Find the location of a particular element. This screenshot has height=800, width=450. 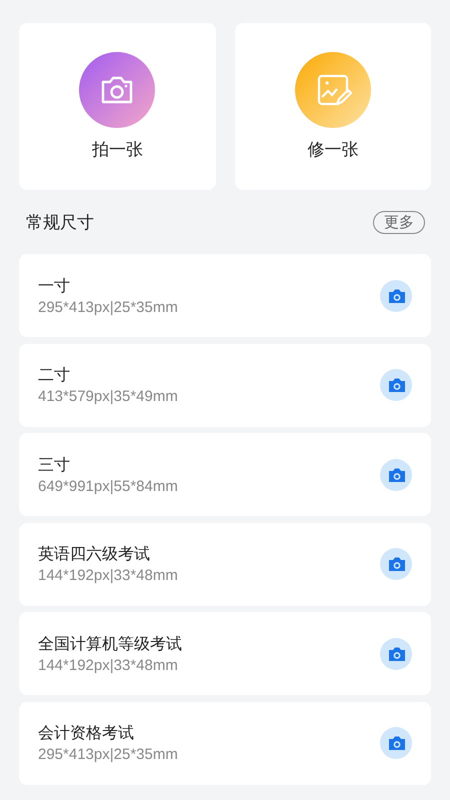

size-name: 英语四六级考试 is located at coordinates (94, 554).